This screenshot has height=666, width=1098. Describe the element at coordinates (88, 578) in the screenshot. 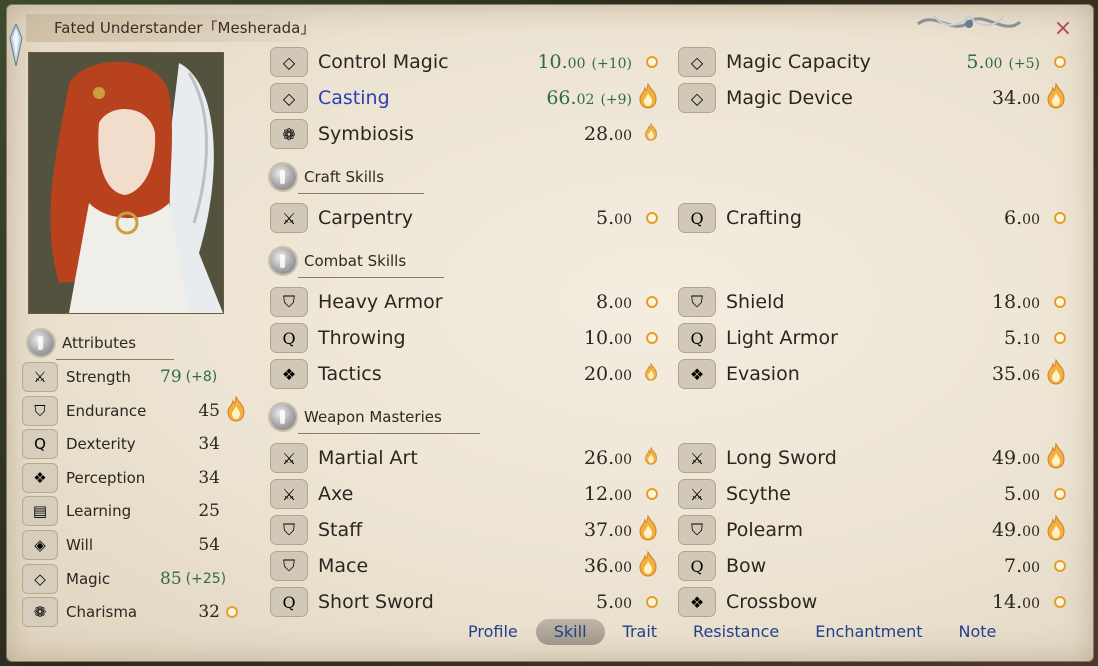

I see `attribute-name: Magic` at that location.